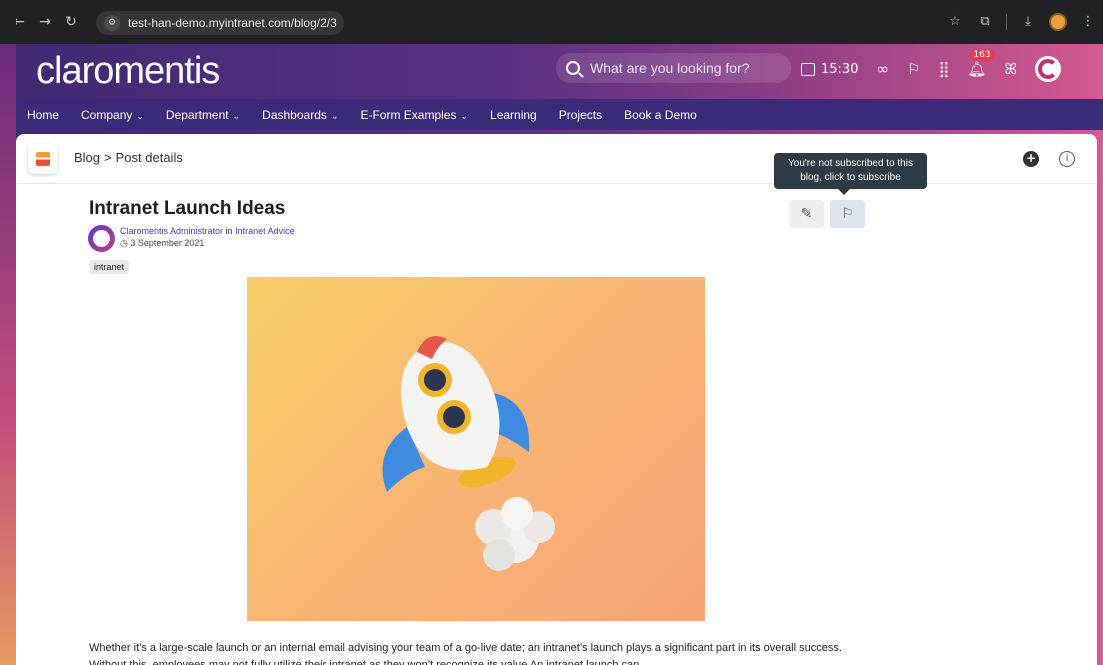  I want to click on forward-icon: →, so click(45, 22).